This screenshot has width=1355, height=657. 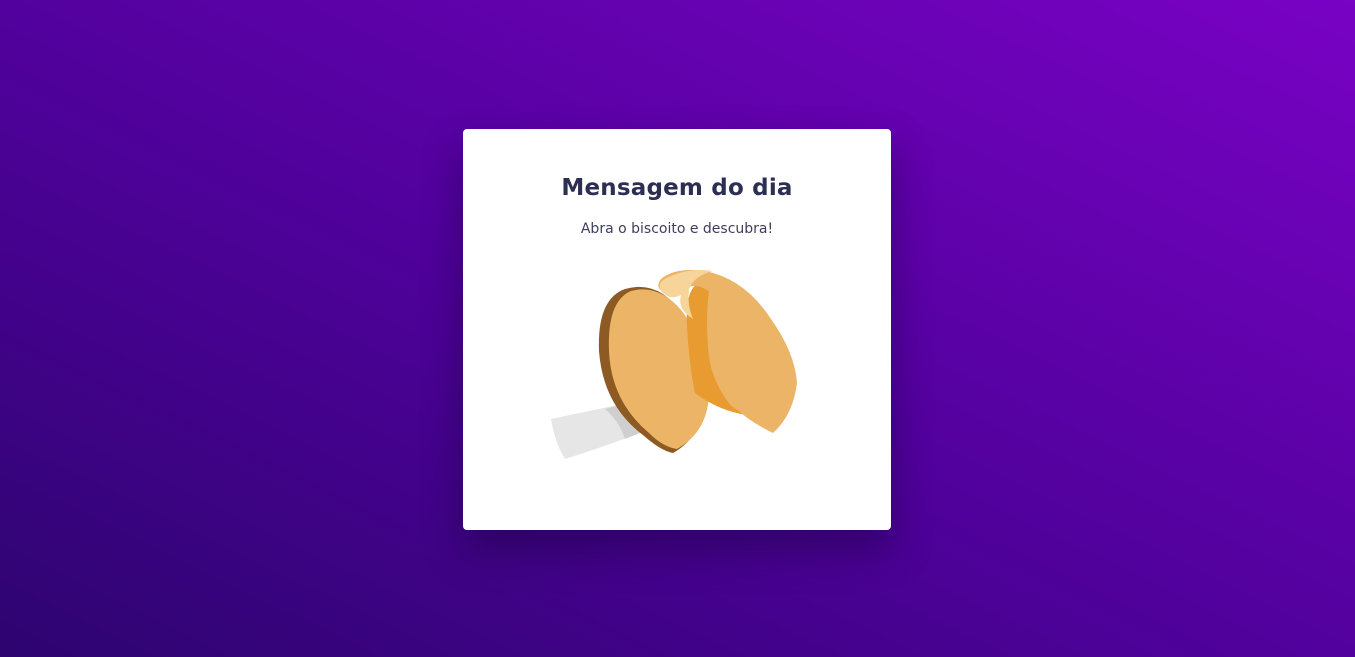 What do you see at coordinates (677, 229) in the screenshot?
I see `card-subtitle: Abra o biscoito e descubra!` at bounding box center [677, 229].